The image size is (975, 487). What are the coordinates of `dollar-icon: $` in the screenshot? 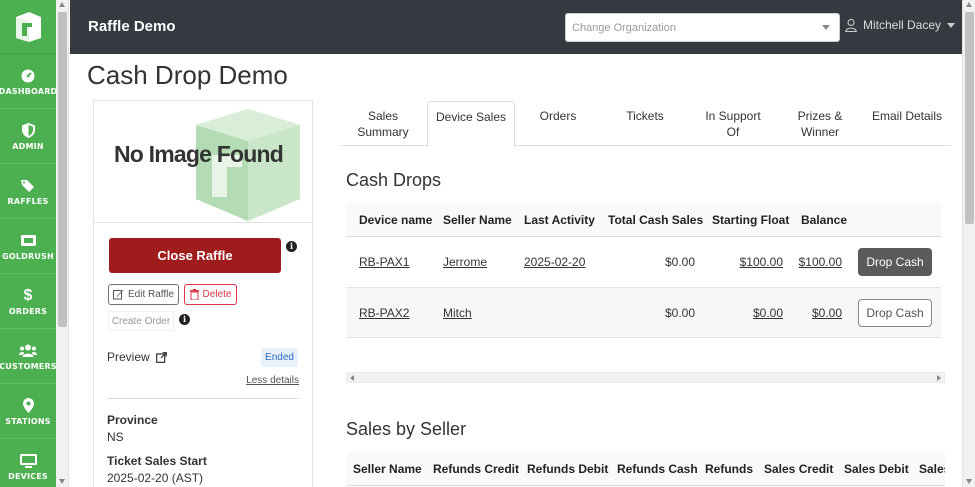 It's located at (28, 295).